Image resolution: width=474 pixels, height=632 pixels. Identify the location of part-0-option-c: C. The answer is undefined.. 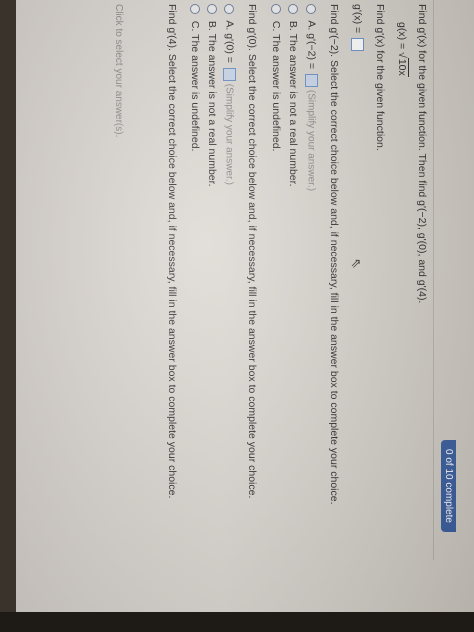
(195, 77).